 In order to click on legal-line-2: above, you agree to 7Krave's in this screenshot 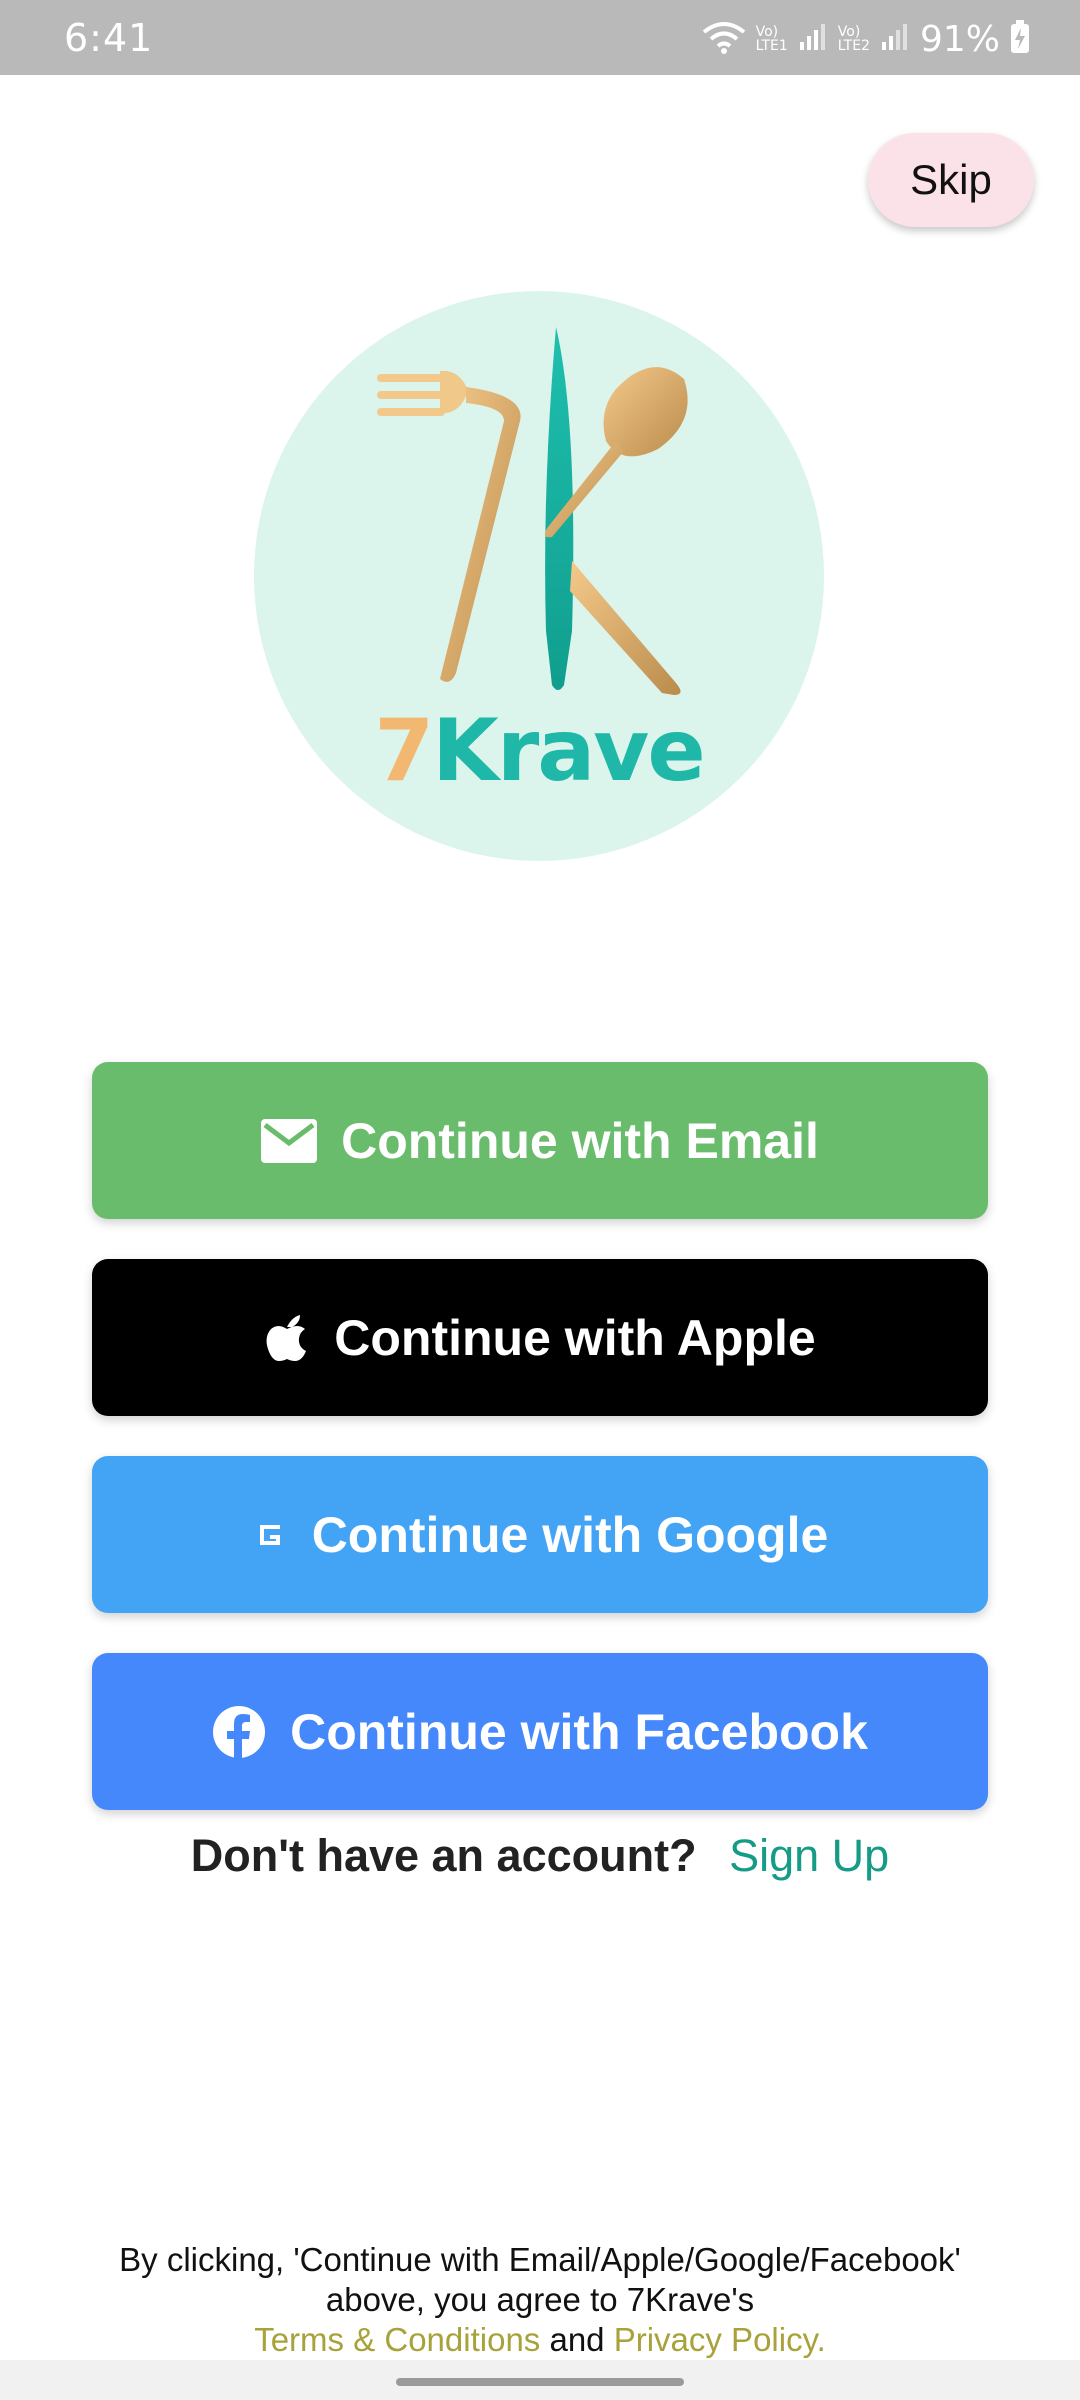, I will do `click(540, 2299)`.